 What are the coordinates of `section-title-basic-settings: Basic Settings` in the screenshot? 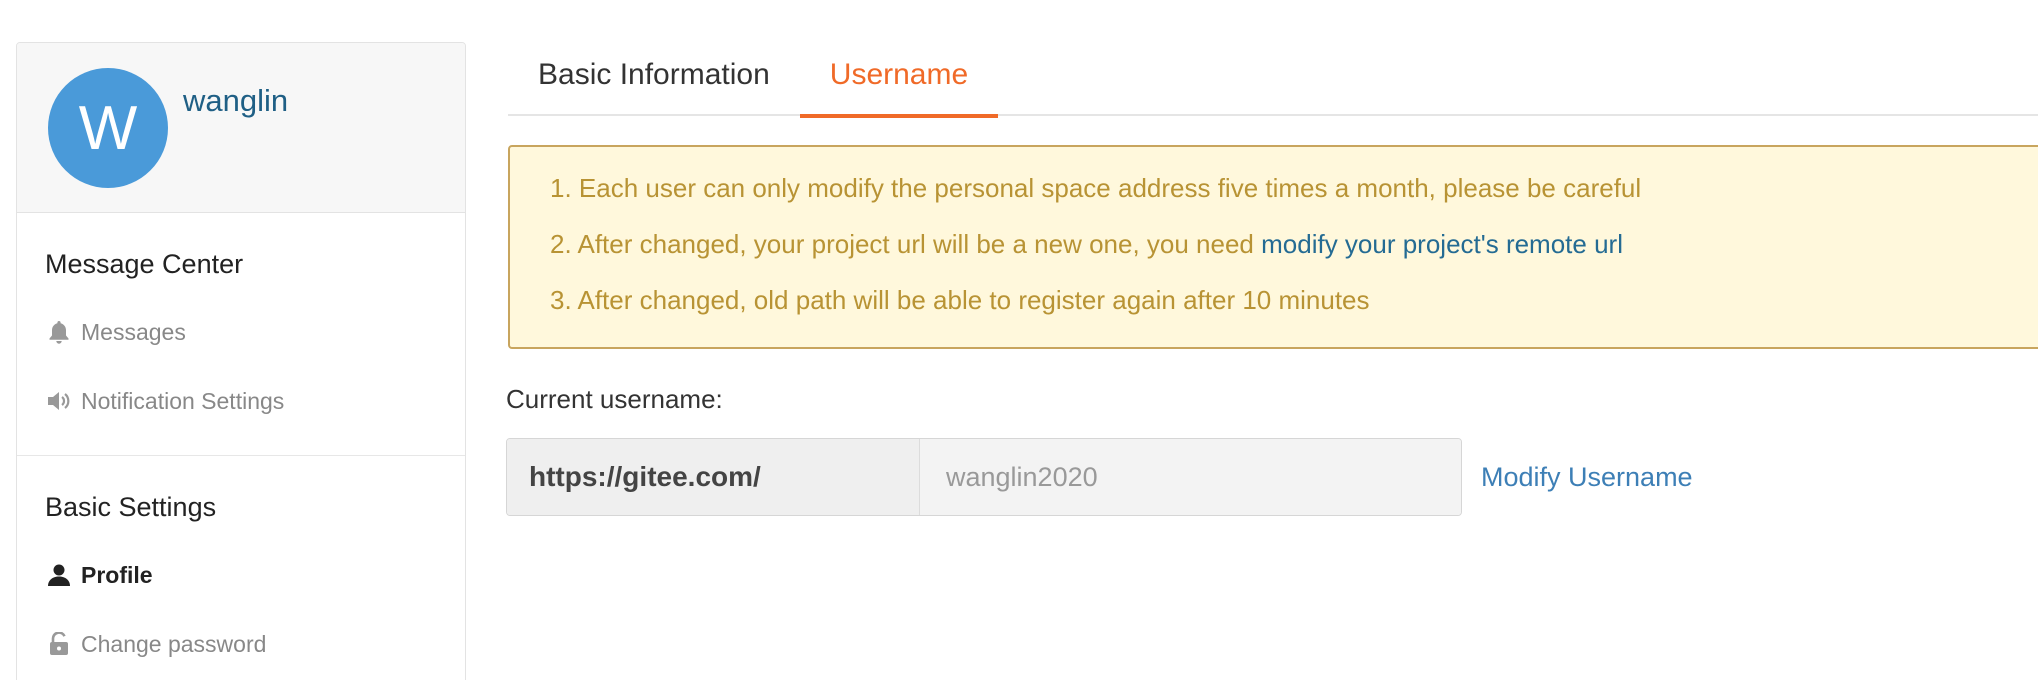 It's located at (131, 506).